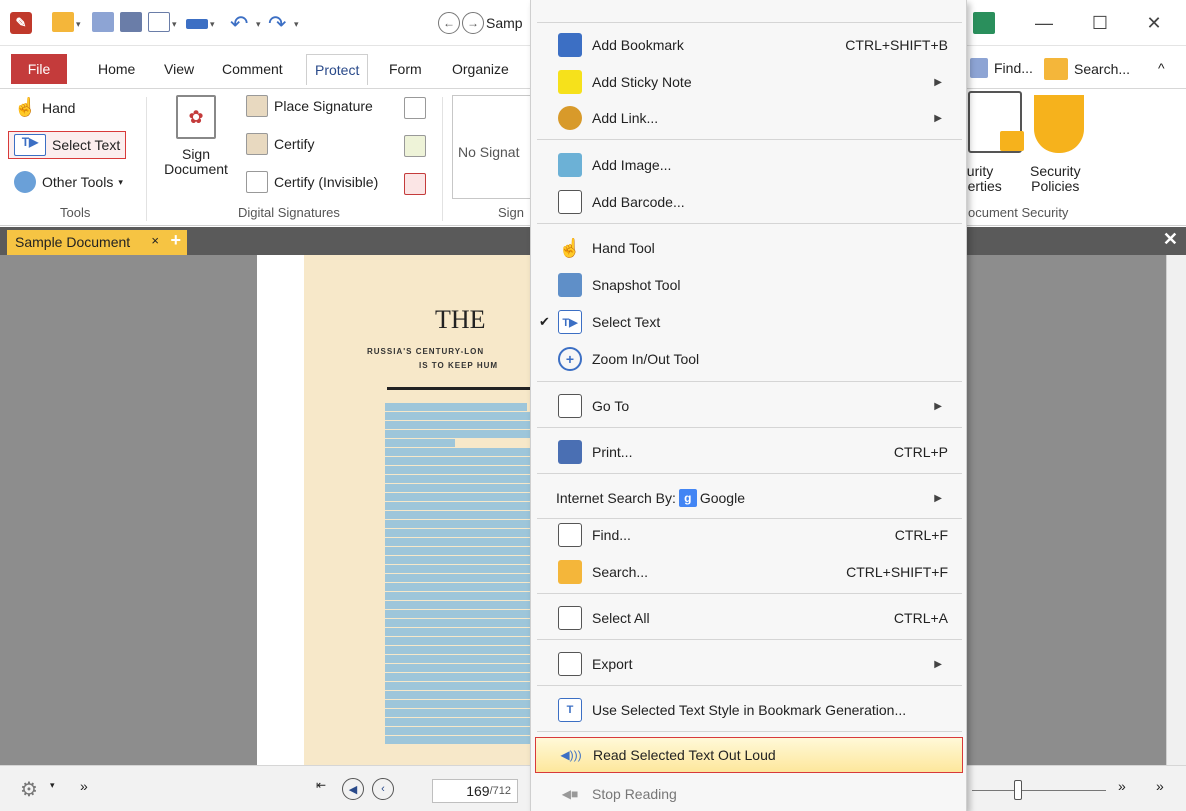 The height and width of the screenshot is (811, 1186). What do you see at coordinates (321, 785) in the screenshot?
I see `first-page-icon: ⇤` at bounding box center [321, 785].